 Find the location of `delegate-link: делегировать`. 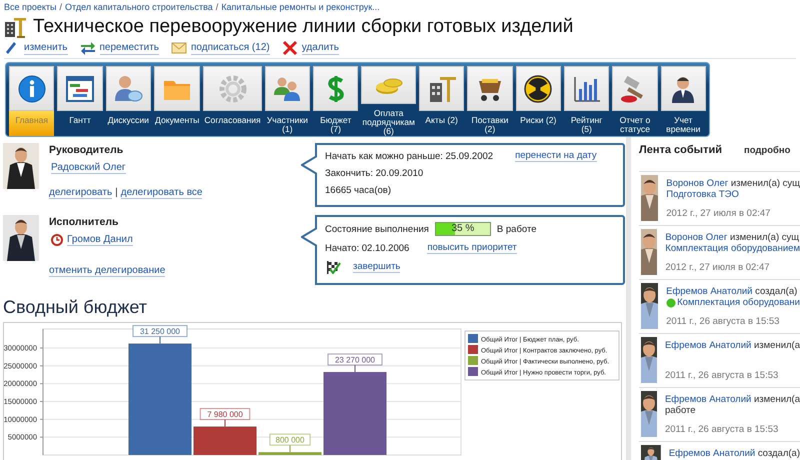

delegate-link: делегировать is located at coordinates (80, 193).